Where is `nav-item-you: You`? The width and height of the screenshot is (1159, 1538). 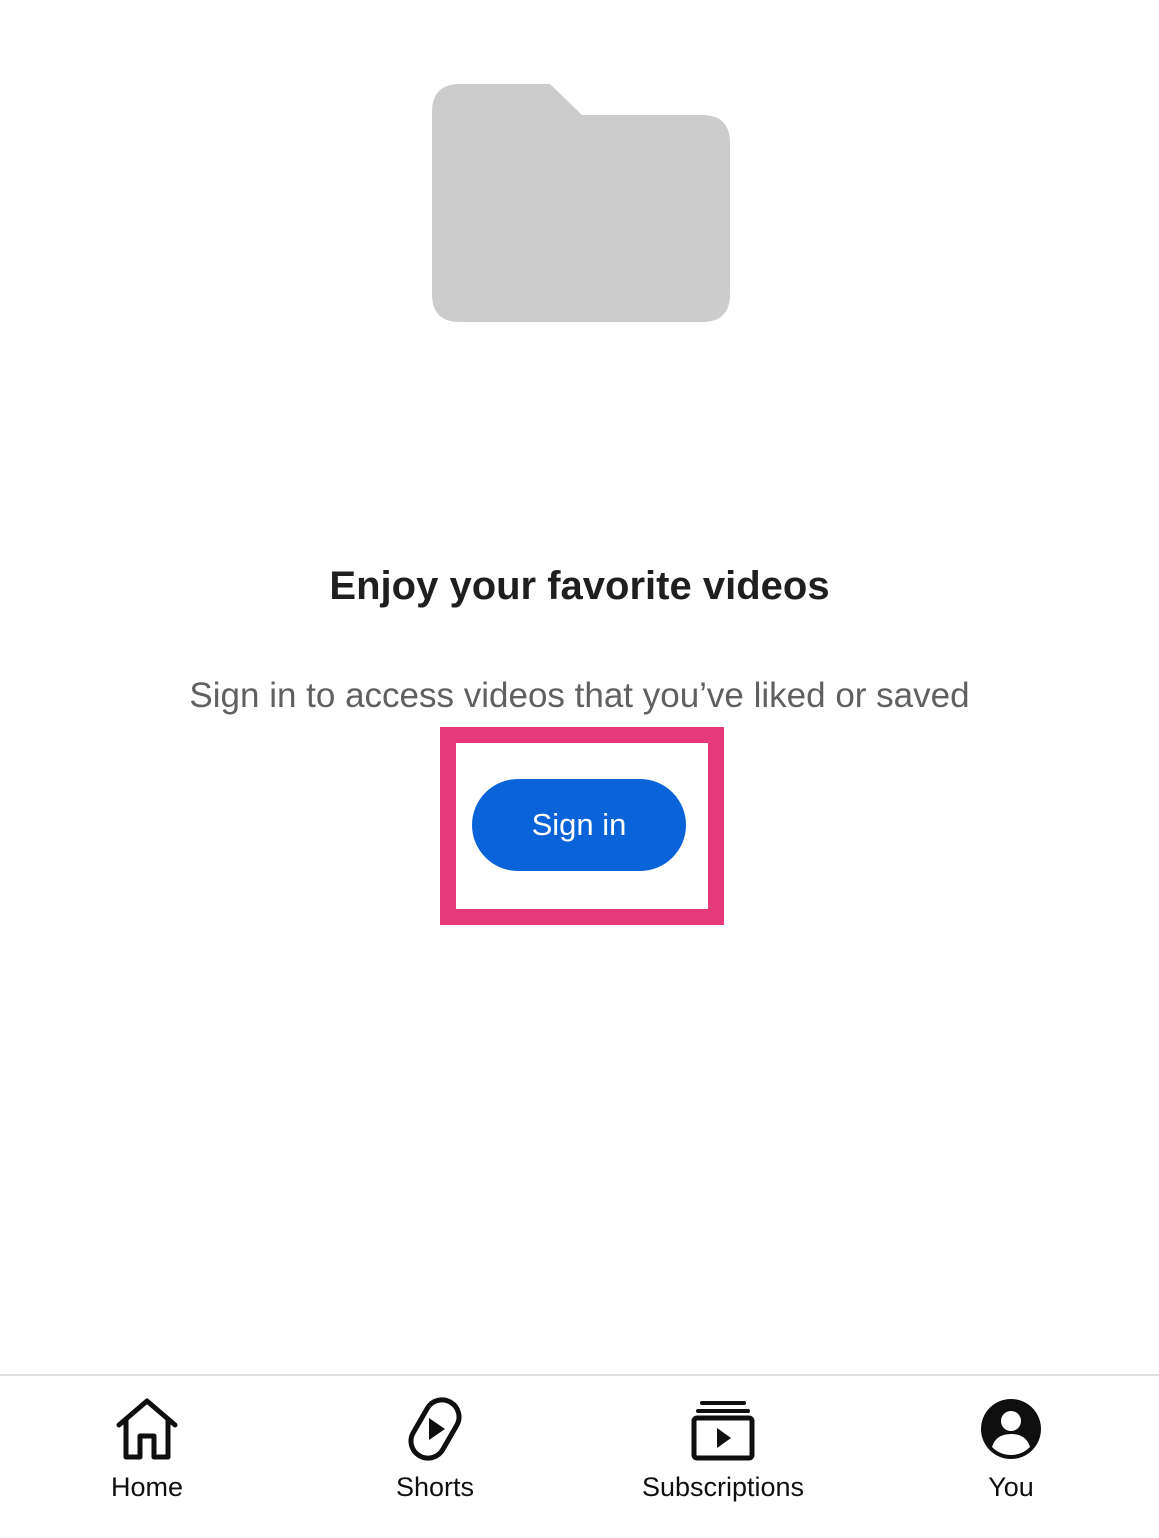
nav-item-you: You is located at coordinates (1011, 1456).